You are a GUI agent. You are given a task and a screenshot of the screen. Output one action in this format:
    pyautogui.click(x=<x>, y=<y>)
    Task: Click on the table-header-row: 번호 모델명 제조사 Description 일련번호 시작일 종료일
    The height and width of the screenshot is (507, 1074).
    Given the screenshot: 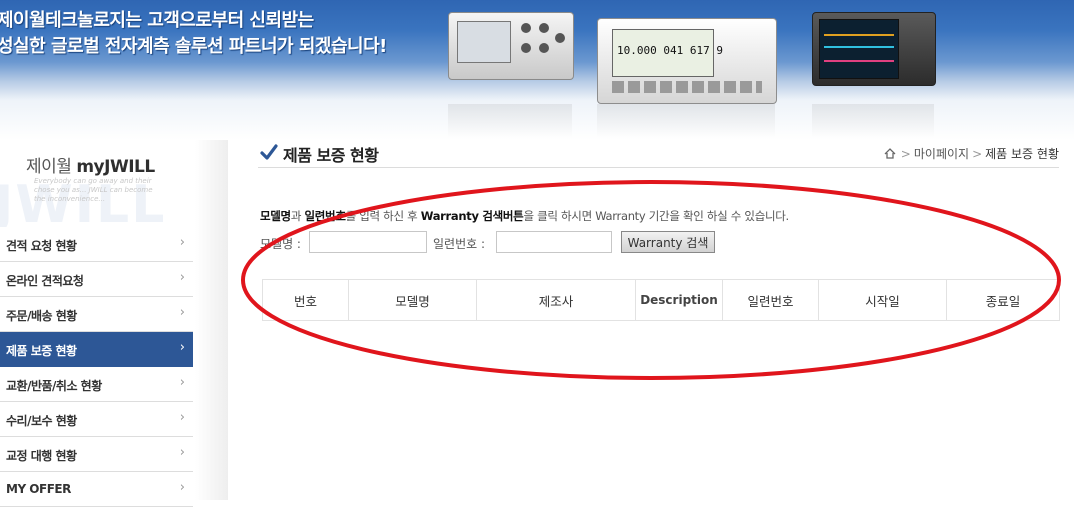 What is the action you would take?
    pyautogui.click(x=661, y=300)
    